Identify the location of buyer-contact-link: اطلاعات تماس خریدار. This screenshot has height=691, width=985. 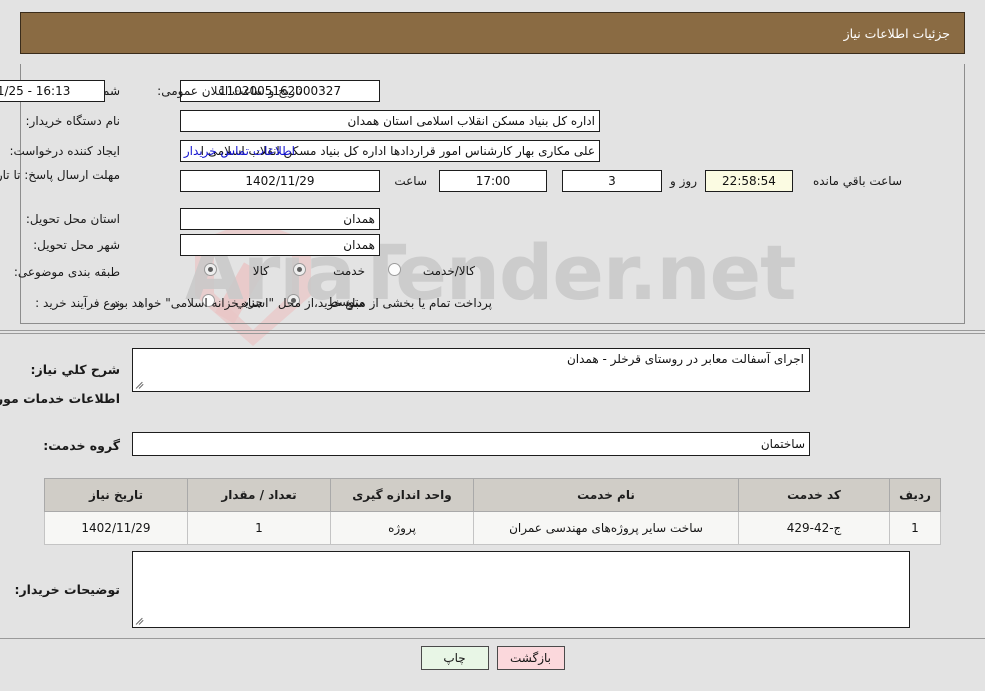
(239, 151).